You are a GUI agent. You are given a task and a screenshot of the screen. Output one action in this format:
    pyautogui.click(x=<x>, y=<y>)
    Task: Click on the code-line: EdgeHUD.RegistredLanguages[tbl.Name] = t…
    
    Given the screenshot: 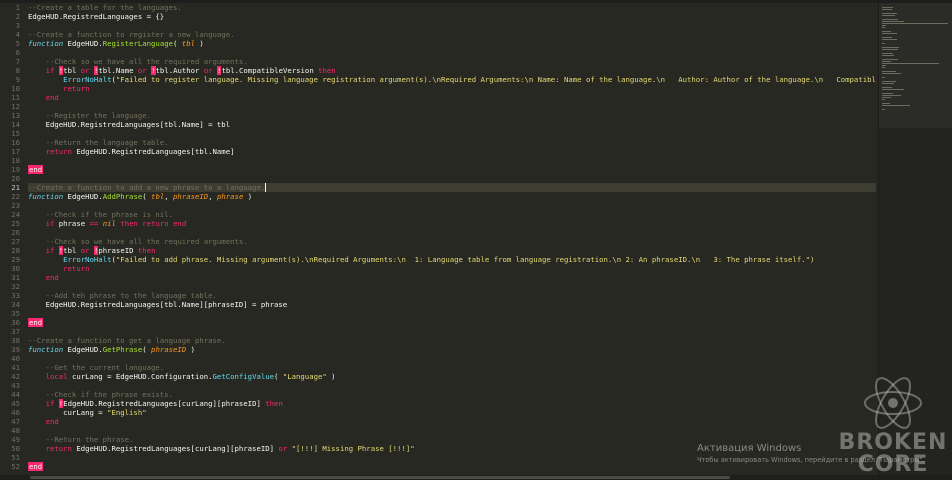 What is the action you would take?
    pyautogui.click(x=452, y=124)
    